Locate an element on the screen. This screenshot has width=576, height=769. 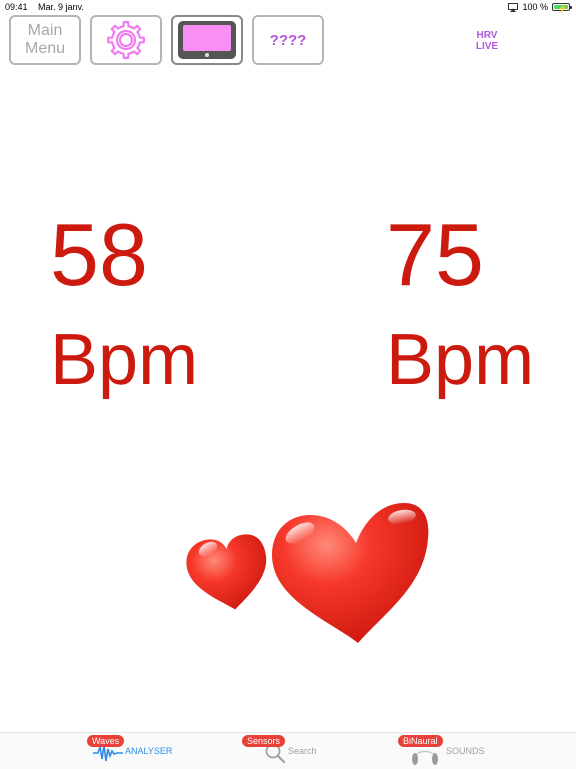
main-menu-label: Main Menu is located at coordinates (45, 39).